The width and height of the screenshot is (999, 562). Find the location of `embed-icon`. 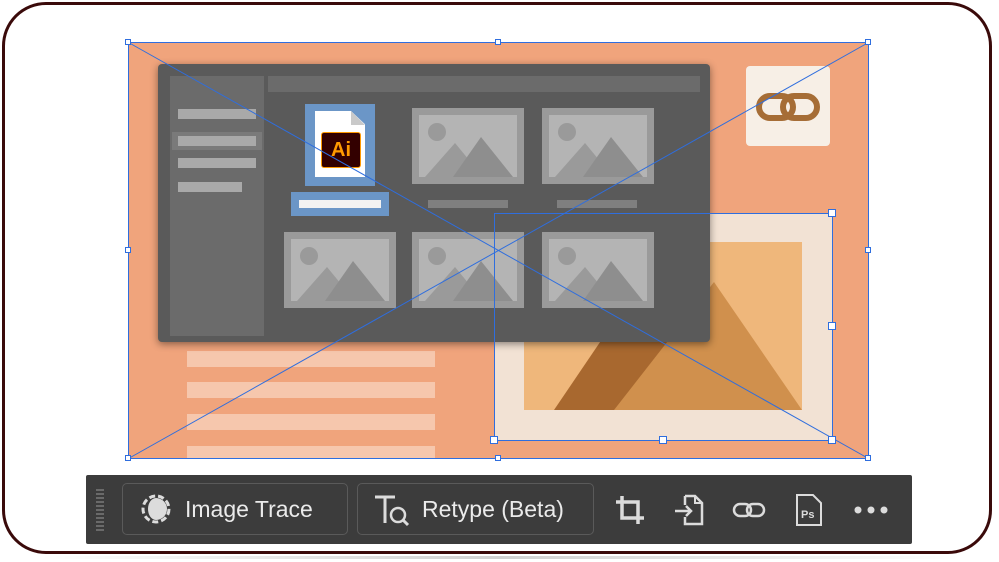

embed-icon is located at coordinates (689, 510).